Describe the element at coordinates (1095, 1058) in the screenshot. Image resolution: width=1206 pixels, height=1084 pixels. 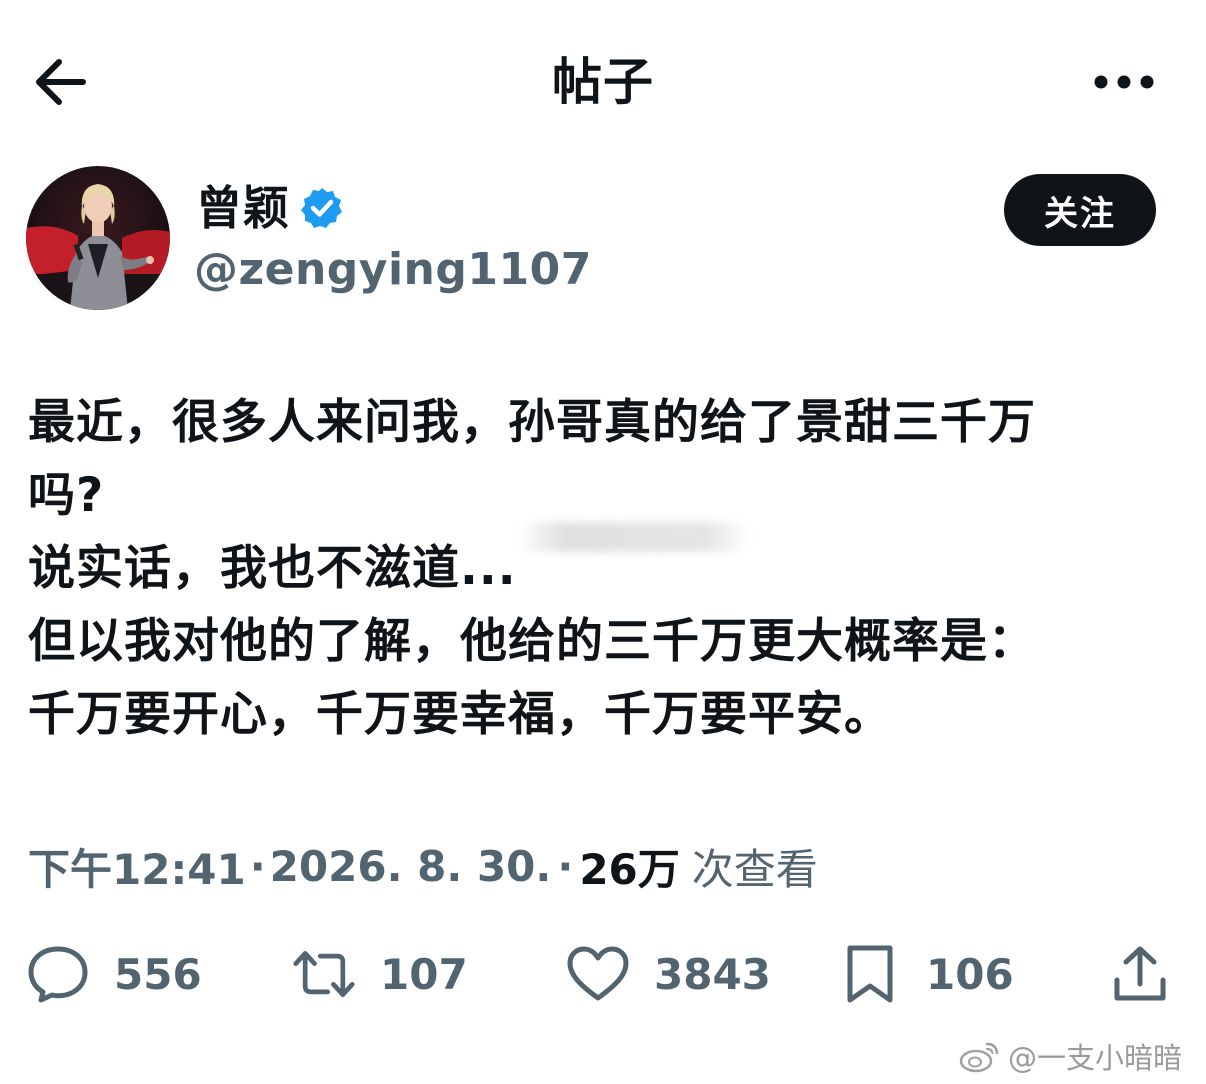
I see `watermark-text: @一支小暗暗` at that location.